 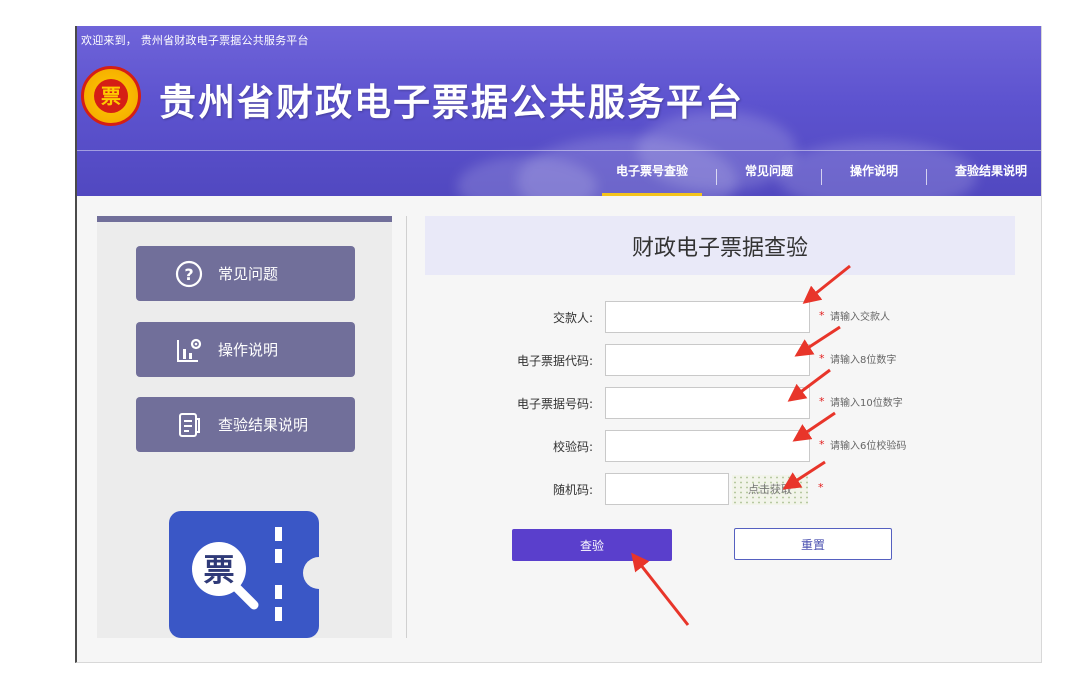 I want to click on check-code-label: 校验码:, so click(x=572, y=447).